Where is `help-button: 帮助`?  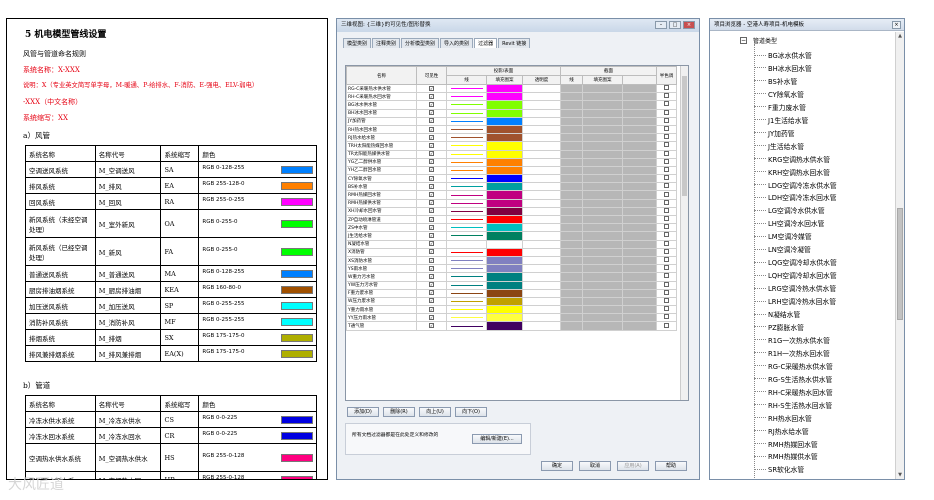
help-button: 帮助 is located at coordinates (671, 466).